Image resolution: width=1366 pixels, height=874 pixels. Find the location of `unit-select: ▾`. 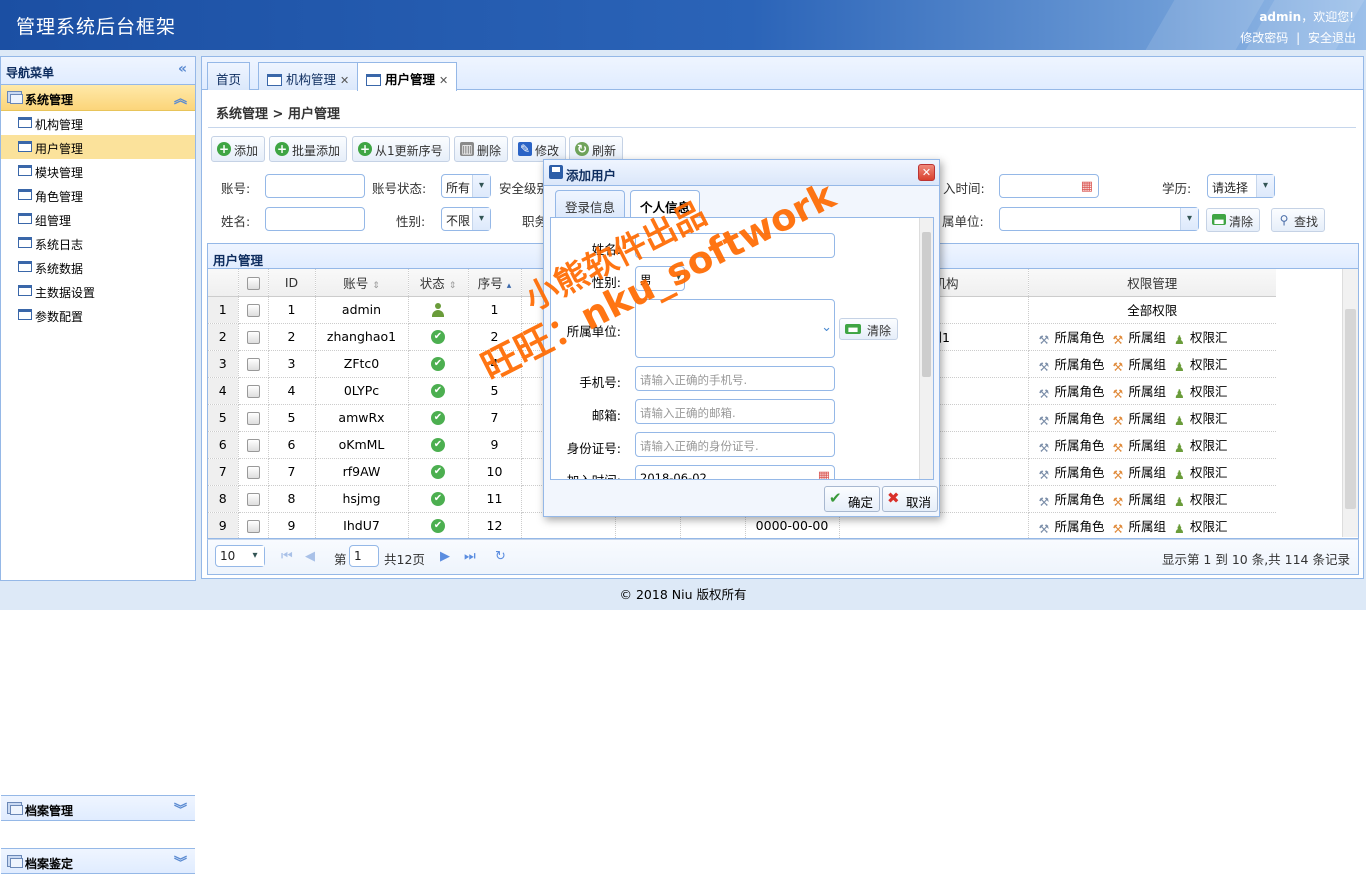

unit-select: ▾ is located at coordinates (1099, 219).